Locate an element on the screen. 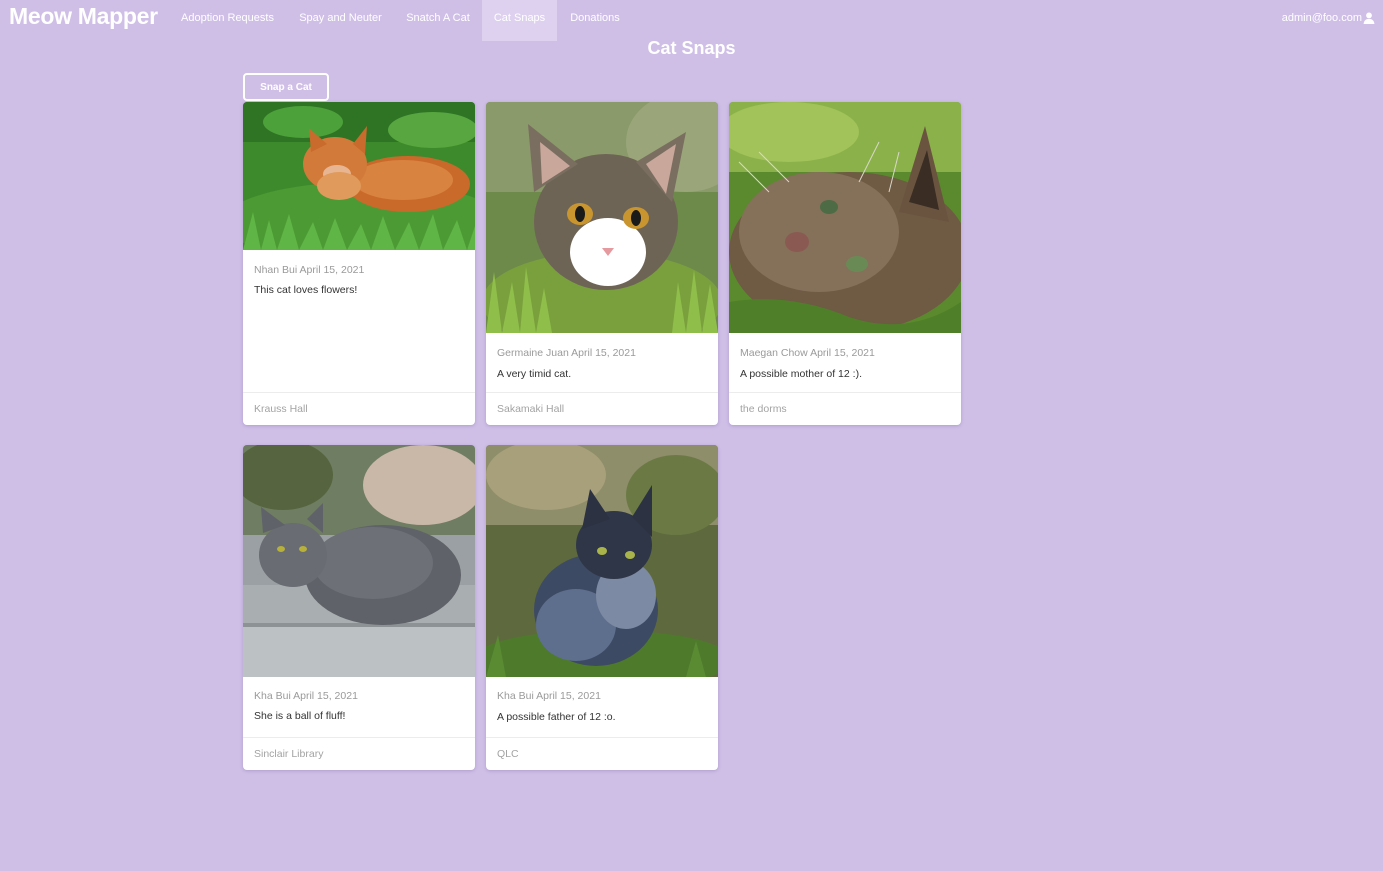 Image resolution: width=1383 pixels, height=871 pixels. card-meta: Germaine Juan April 15, 2021 is located at coordinates (566, 353).